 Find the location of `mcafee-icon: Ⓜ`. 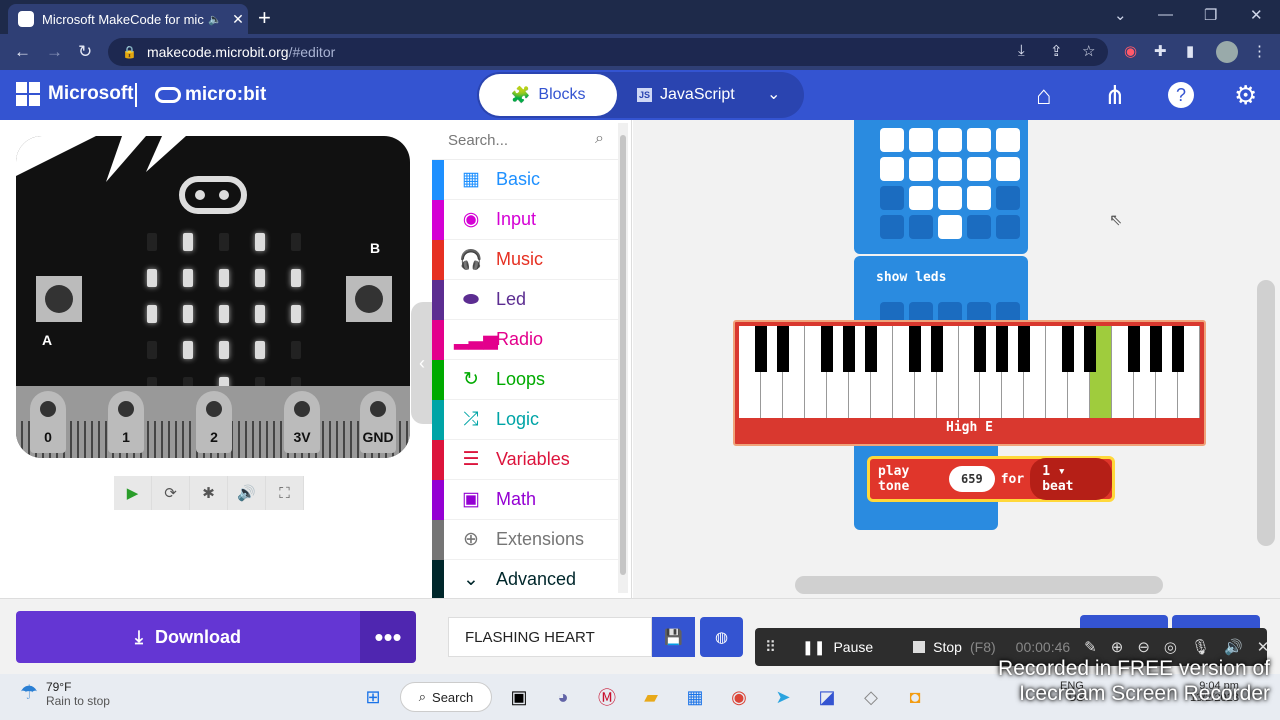

mcafee-icon: Ⓜ is located at coordinates (607, 697).